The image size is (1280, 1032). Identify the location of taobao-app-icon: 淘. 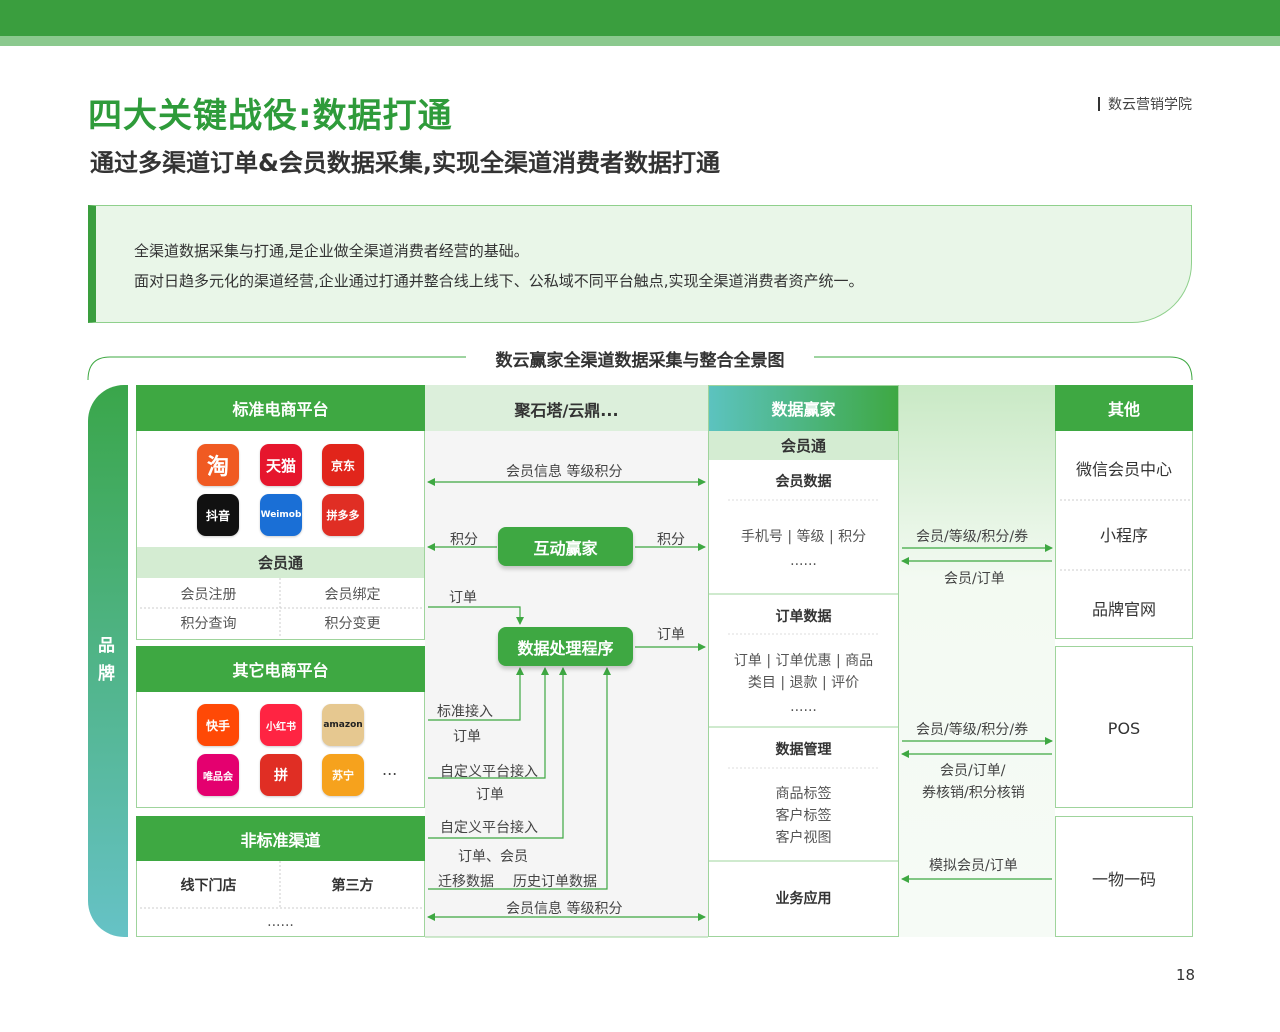
(218, 465).